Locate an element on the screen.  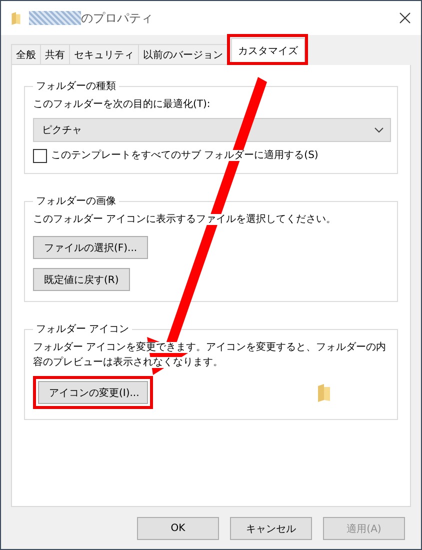
tab: カスタマイズ is located at coordinates (268, 50).